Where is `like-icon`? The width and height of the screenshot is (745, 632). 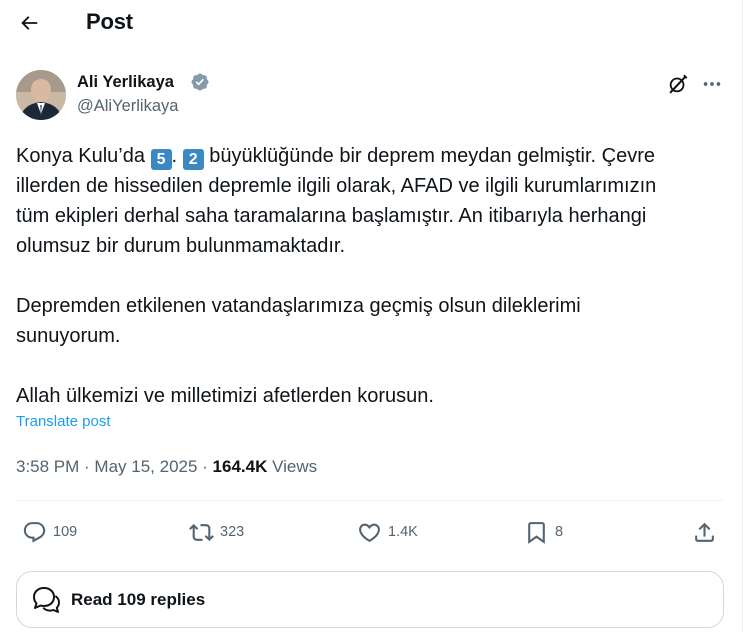
like-icon is located at coordinates (369, 532).